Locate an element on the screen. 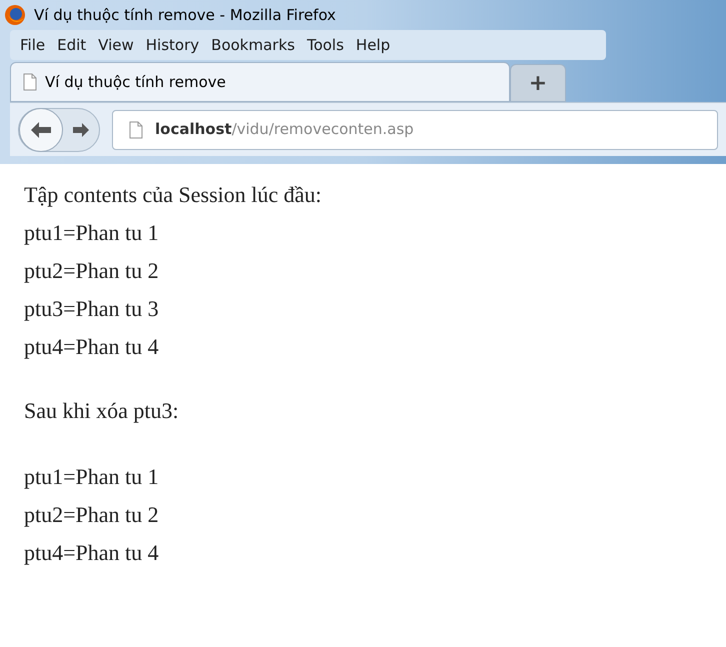  back-arrow-icon is located at coordinates (41, 129).